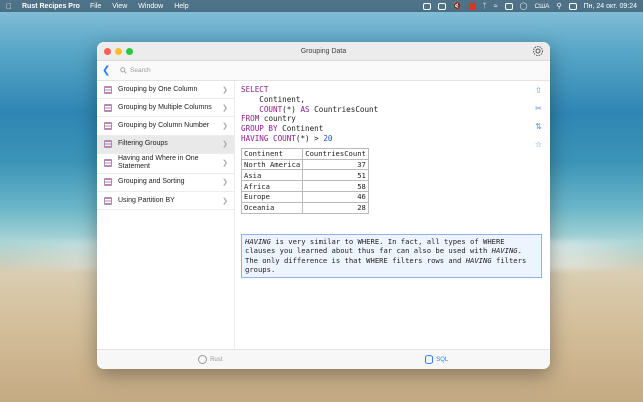  Describe the element at coordinates (558, 6) in the screenshot. I see `spotlight-icon: ⚲` at that location.